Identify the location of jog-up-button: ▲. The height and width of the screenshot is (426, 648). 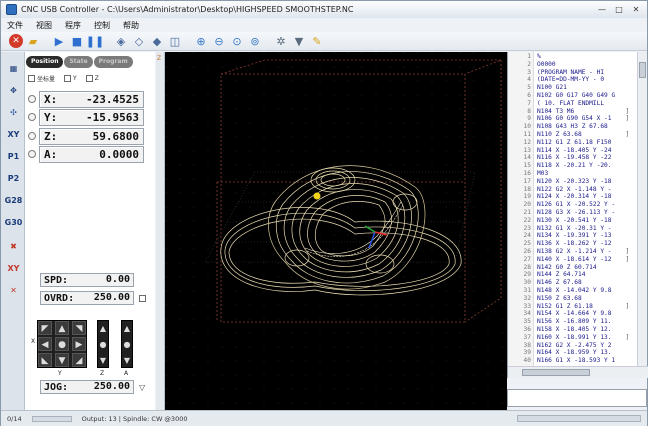
(62, 328).